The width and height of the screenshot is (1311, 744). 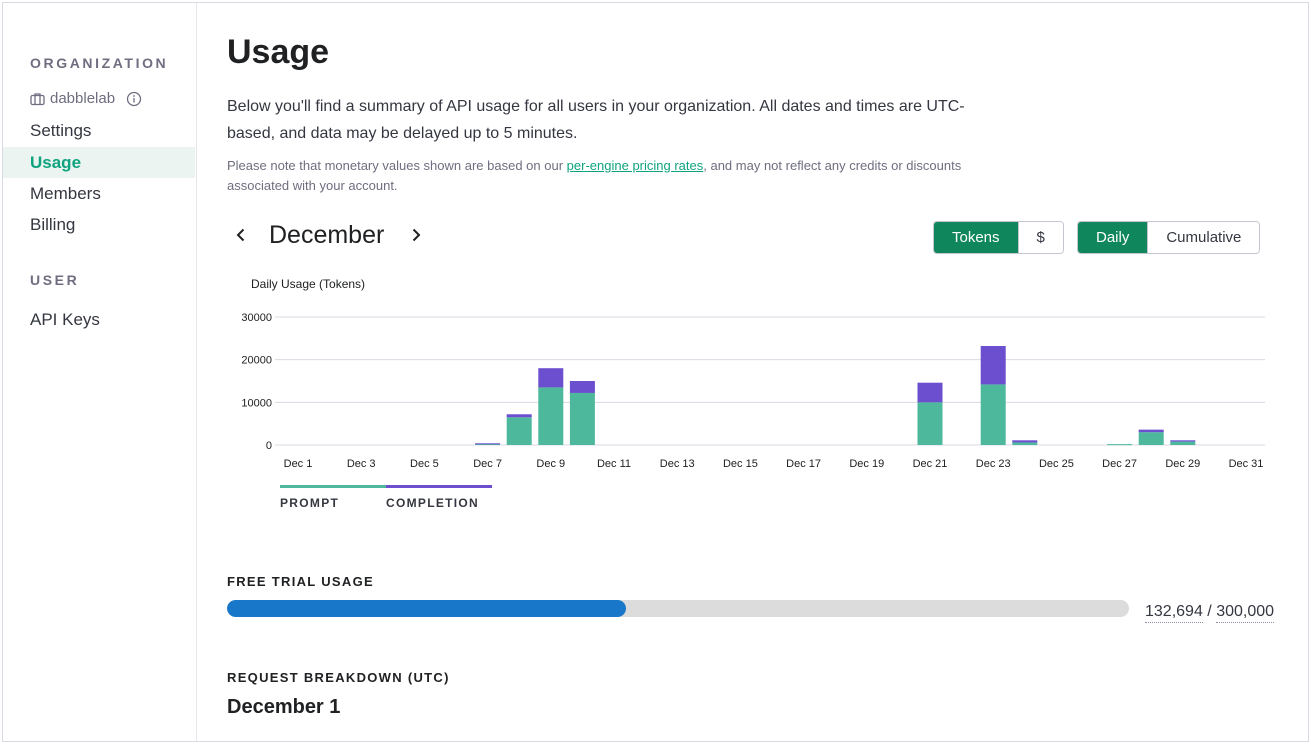 I want to click on info-icon, so click(x=134, y=99).